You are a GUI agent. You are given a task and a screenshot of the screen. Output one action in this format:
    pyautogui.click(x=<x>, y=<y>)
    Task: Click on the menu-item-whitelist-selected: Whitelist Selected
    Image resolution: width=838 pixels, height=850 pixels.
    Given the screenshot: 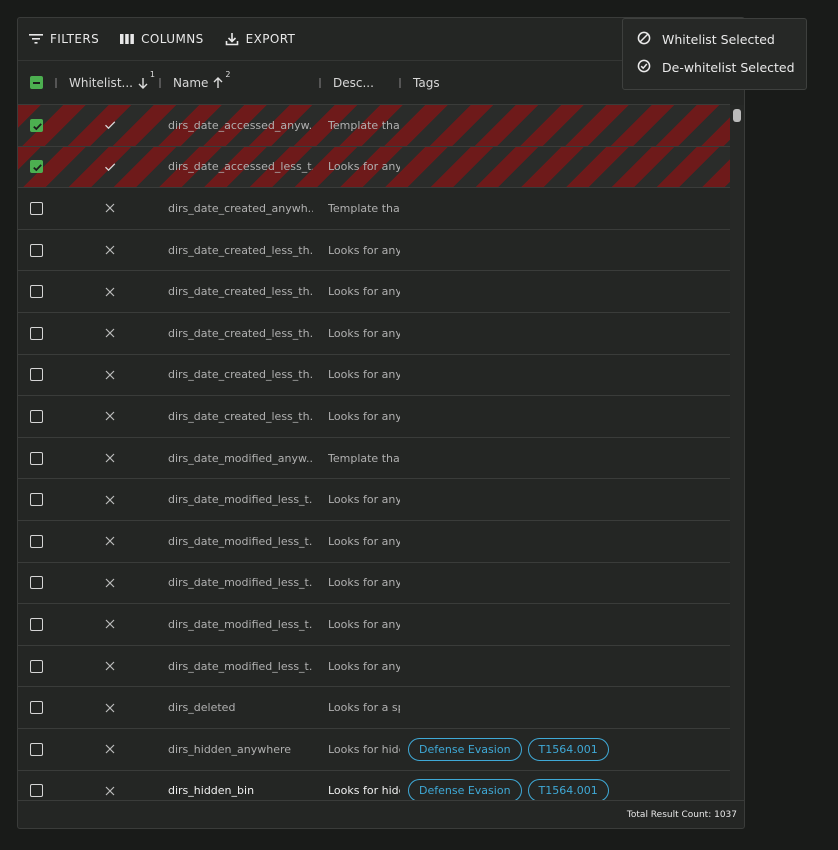 What is the action you would take?
    pyautogui.click(x=714, y=39)
    